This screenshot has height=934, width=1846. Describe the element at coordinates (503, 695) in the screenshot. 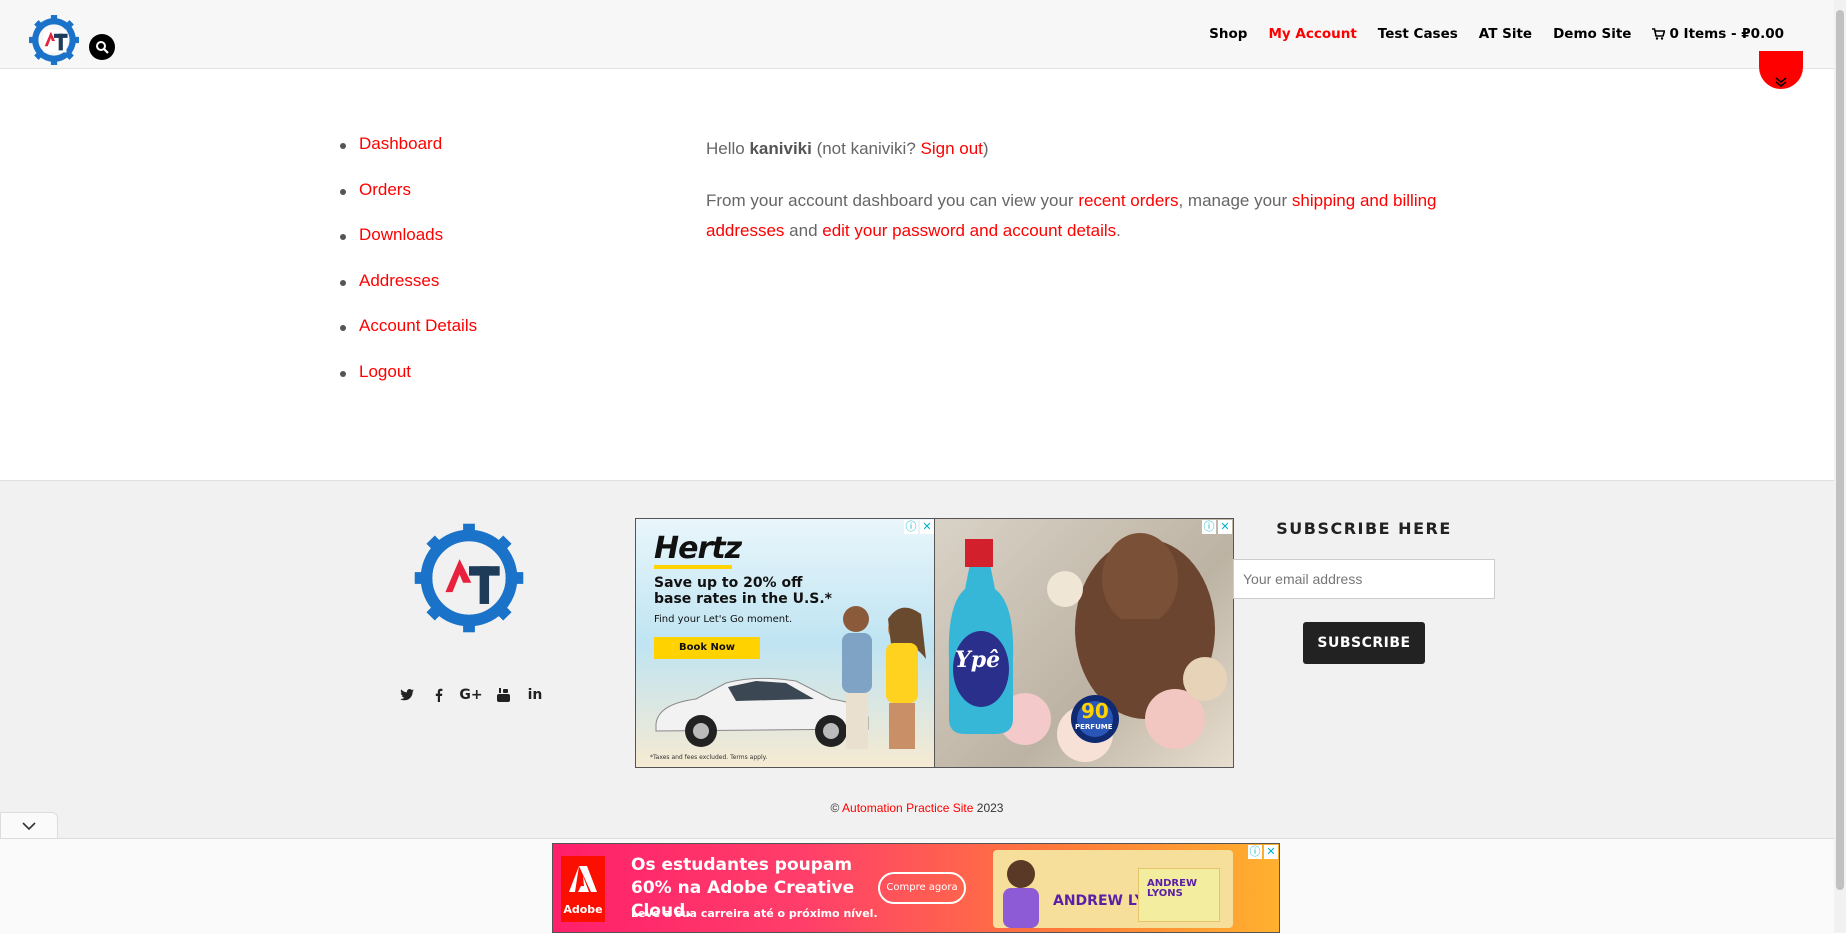

I see `youtube-icon` at that location.